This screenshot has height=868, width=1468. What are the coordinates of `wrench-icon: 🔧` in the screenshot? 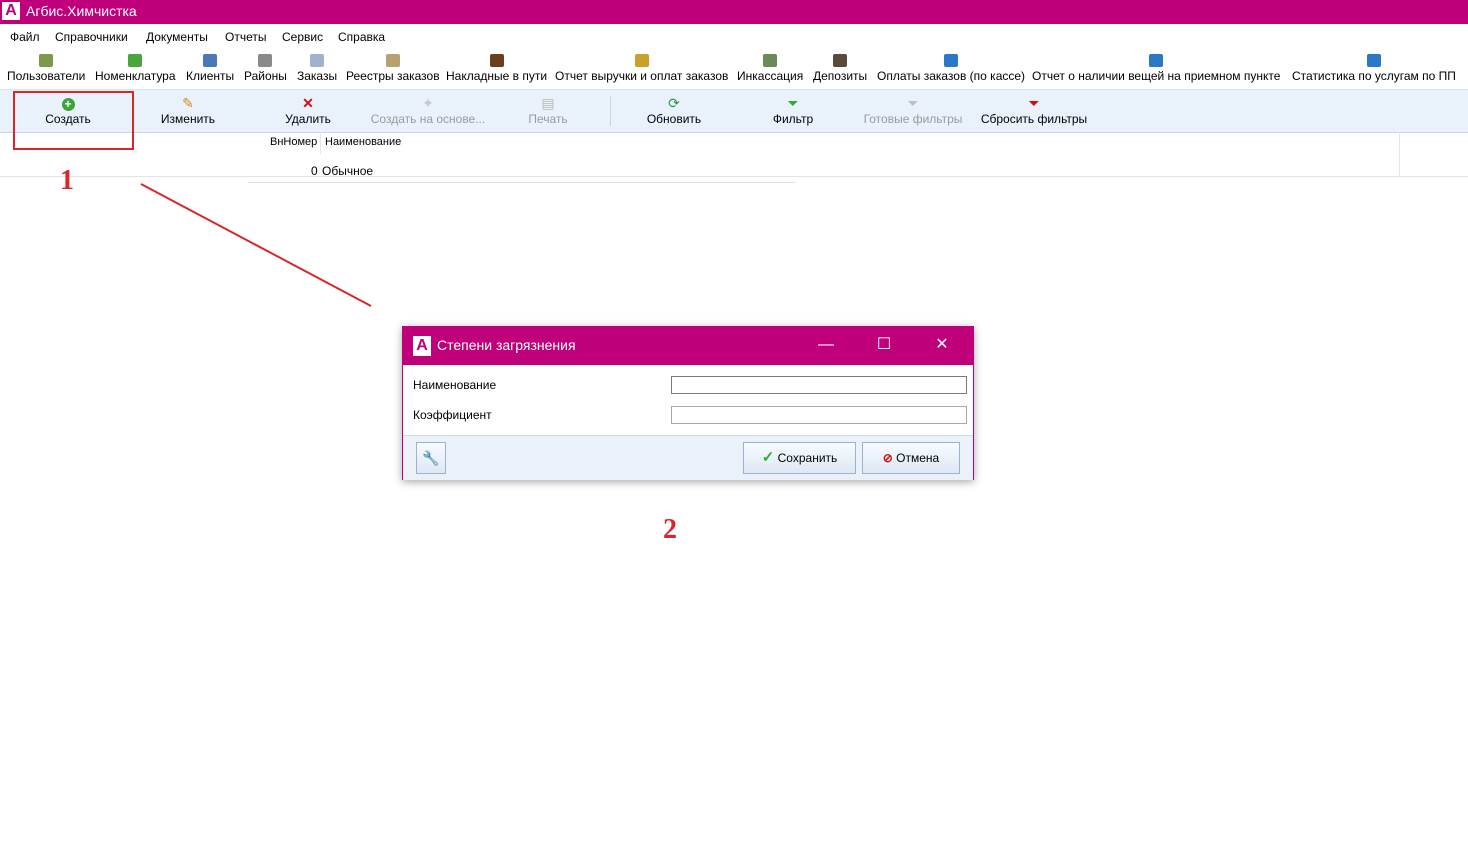 It's located at (431, 458).